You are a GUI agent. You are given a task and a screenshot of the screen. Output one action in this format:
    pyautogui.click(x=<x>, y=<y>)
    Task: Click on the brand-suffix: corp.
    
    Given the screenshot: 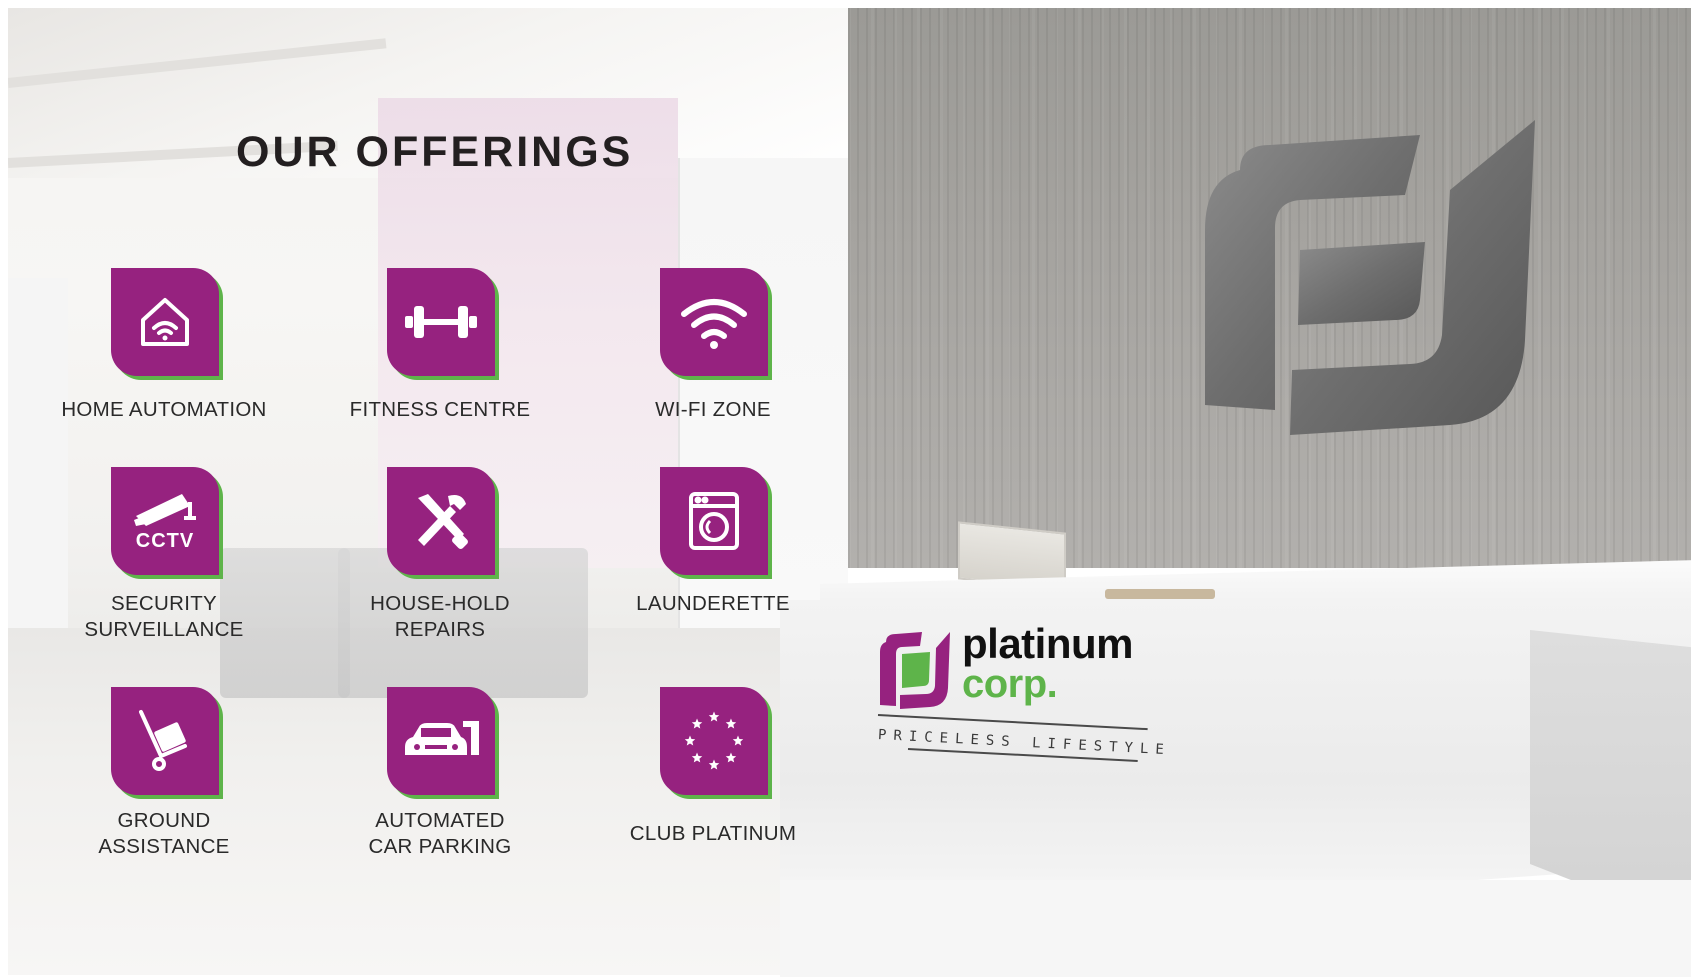 What is the action you would take?
    pyautogui.click(x=1010, y=684)
    